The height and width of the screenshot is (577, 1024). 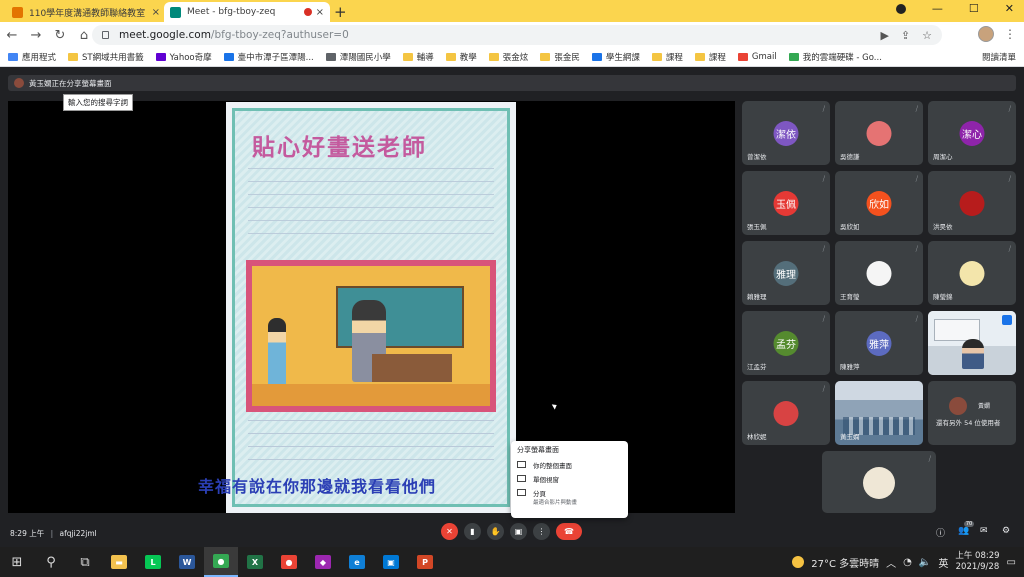 I want to click on share-entire-screen-option: 你的整個畫面, so click(x=569, y=465).